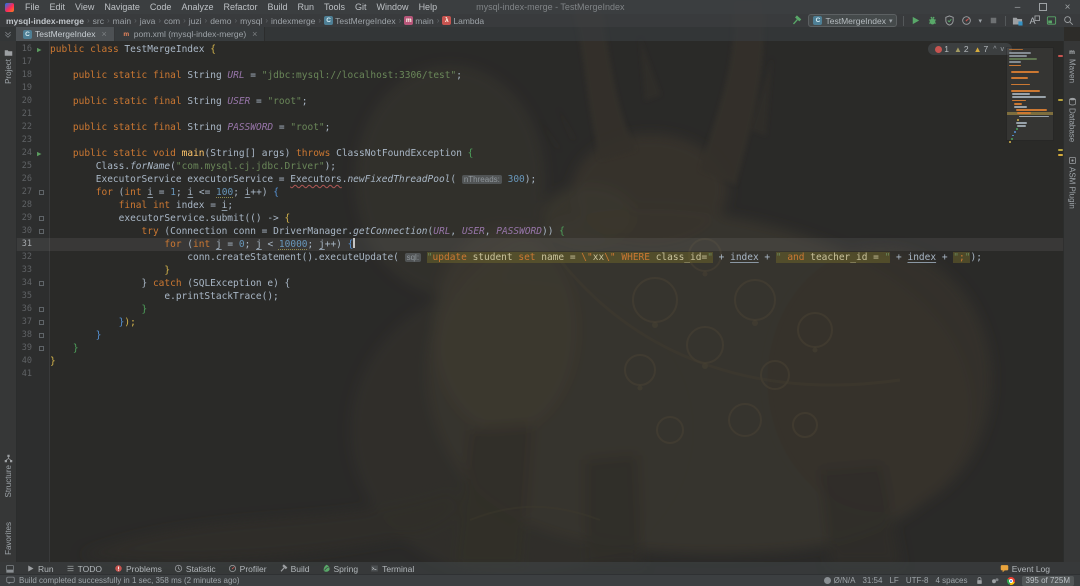 This screenshot has width=1080, height=586. Describe the element at coordinates (1072, 182) in the screenshot. I see `tool-stripe-asm-plugin: ASM Plugin` at that location.